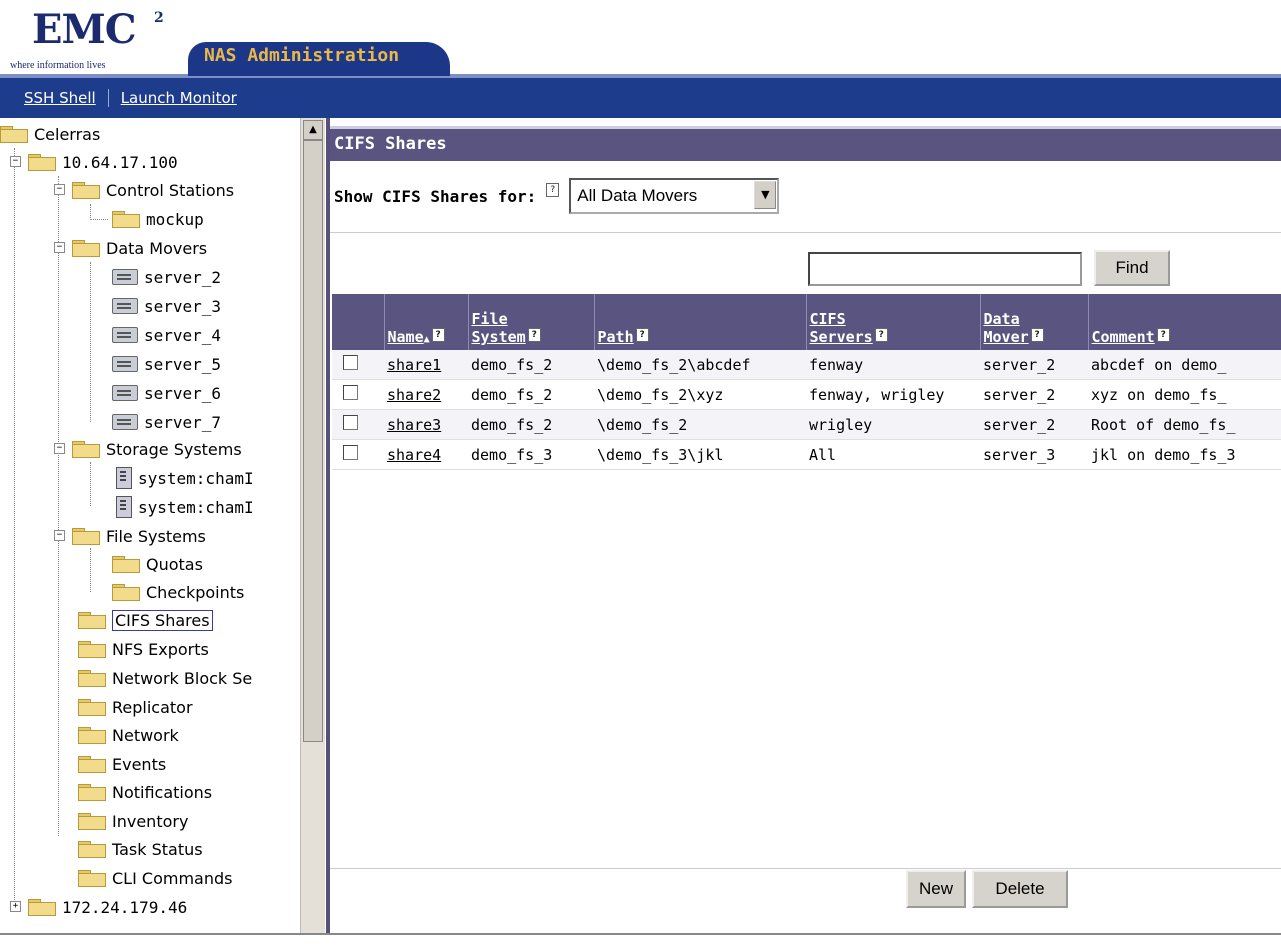 The image size is (1281, 947). What do you see at coordinates (157, 849) in the screenshot?
I see `tree-label: Task Status` at bounding box center [157, 849].